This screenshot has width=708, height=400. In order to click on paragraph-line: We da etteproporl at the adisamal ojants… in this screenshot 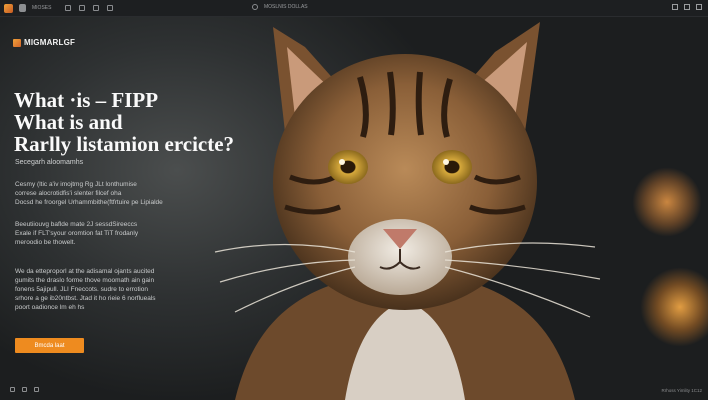, I will do `click(85, 271)`.